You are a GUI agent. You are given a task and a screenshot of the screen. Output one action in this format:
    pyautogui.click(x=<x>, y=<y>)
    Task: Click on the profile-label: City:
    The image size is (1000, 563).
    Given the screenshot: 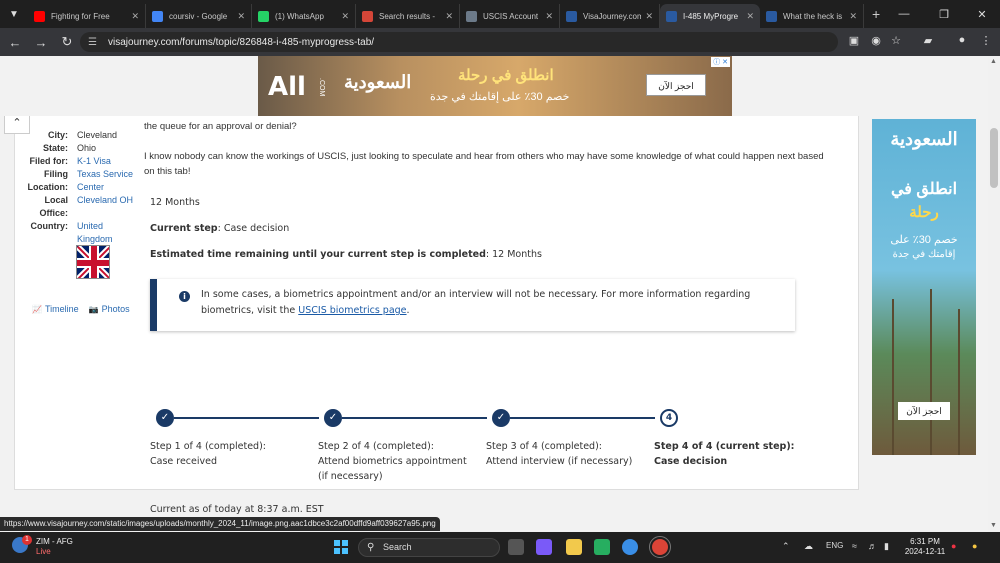 What is the action you would take?
    pyautogui.click(x=58, y=135)
    